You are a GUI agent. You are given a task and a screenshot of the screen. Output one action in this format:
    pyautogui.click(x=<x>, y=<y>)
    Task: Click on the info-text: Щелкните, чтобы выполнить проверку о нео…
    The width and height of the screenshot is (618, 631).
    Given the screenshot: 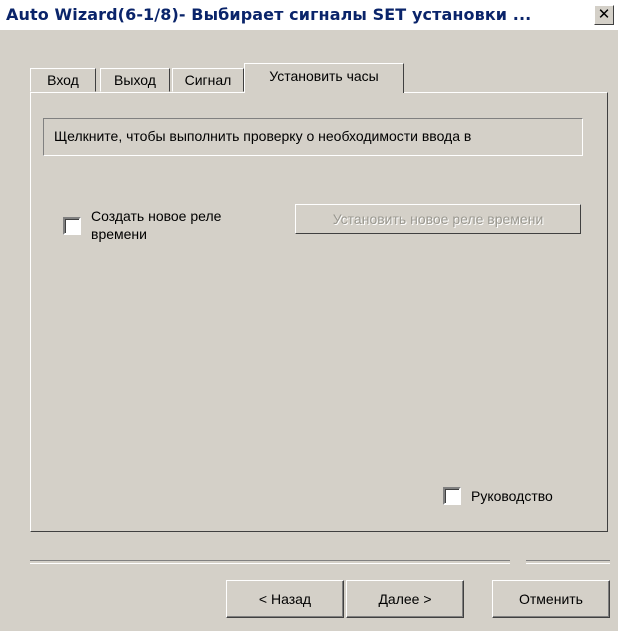 What is the action you would take?
    pyautogui.click(x=263, y=136)
    